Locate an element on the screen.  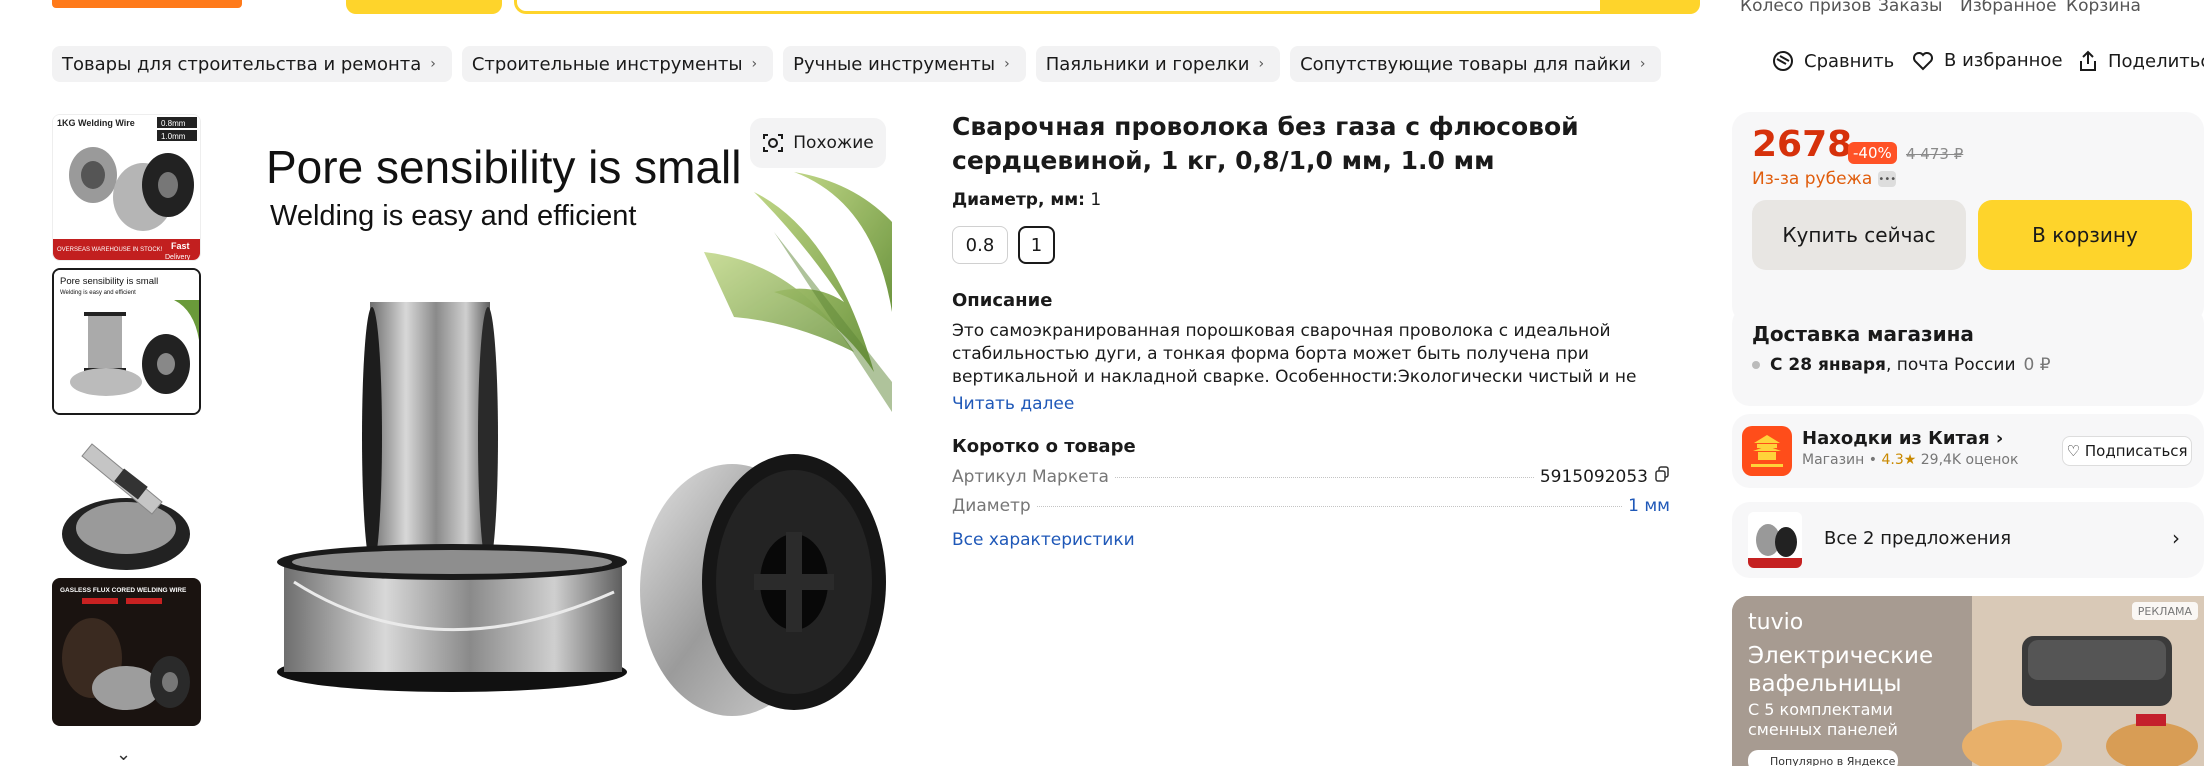
breadcrumb-label: Товары для строительства и ремонта is located at coordinates (242, 64).